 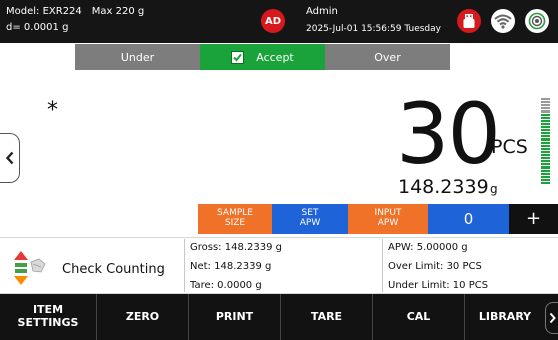 I want to click on user-name: Admin, so click(x=322, y=11).